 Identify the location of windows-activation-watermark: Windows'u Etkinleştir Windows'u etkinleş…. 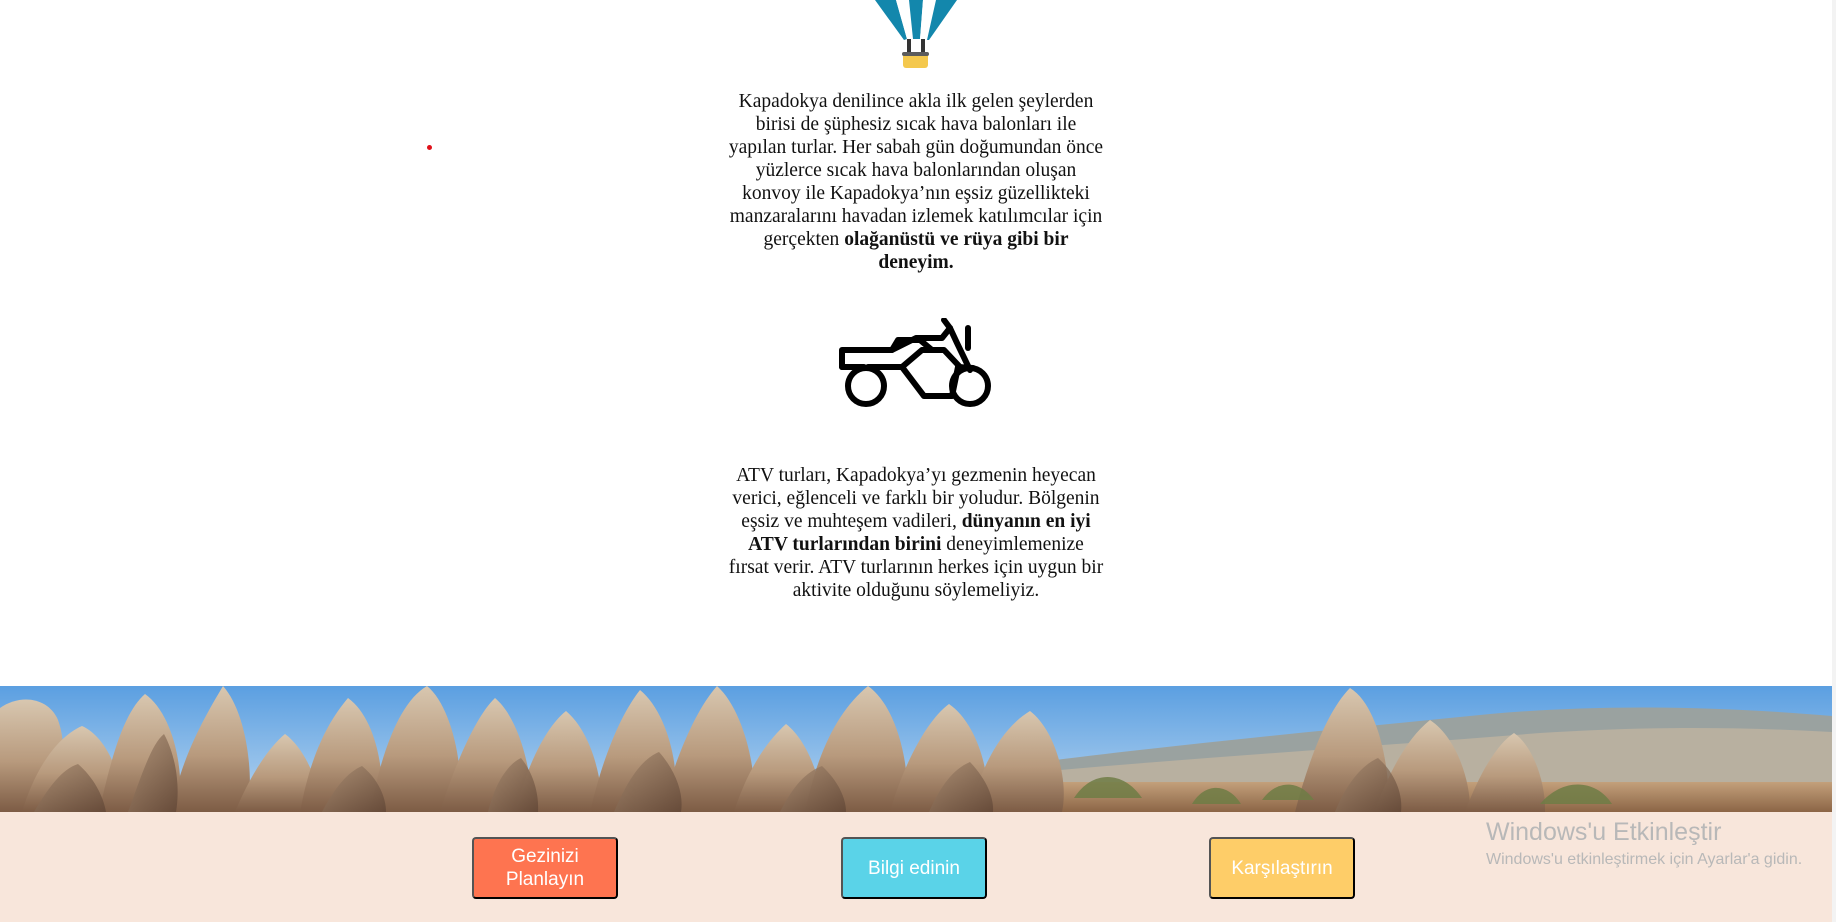
(1659, 844).